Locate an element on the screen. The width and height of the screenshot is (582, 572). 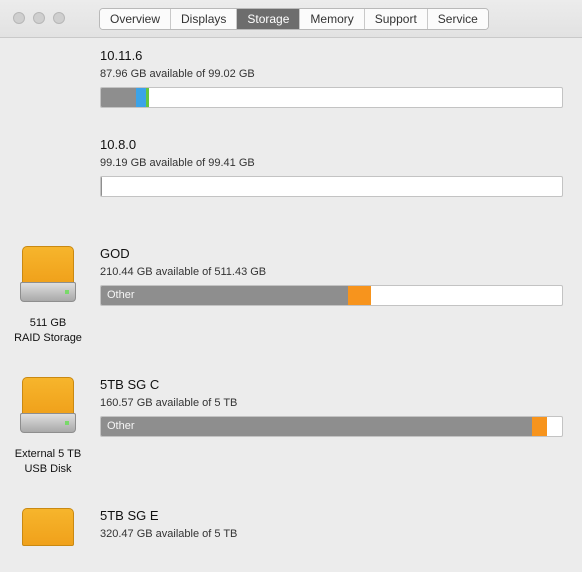
zoom-button is located at coordinates (59, 18).